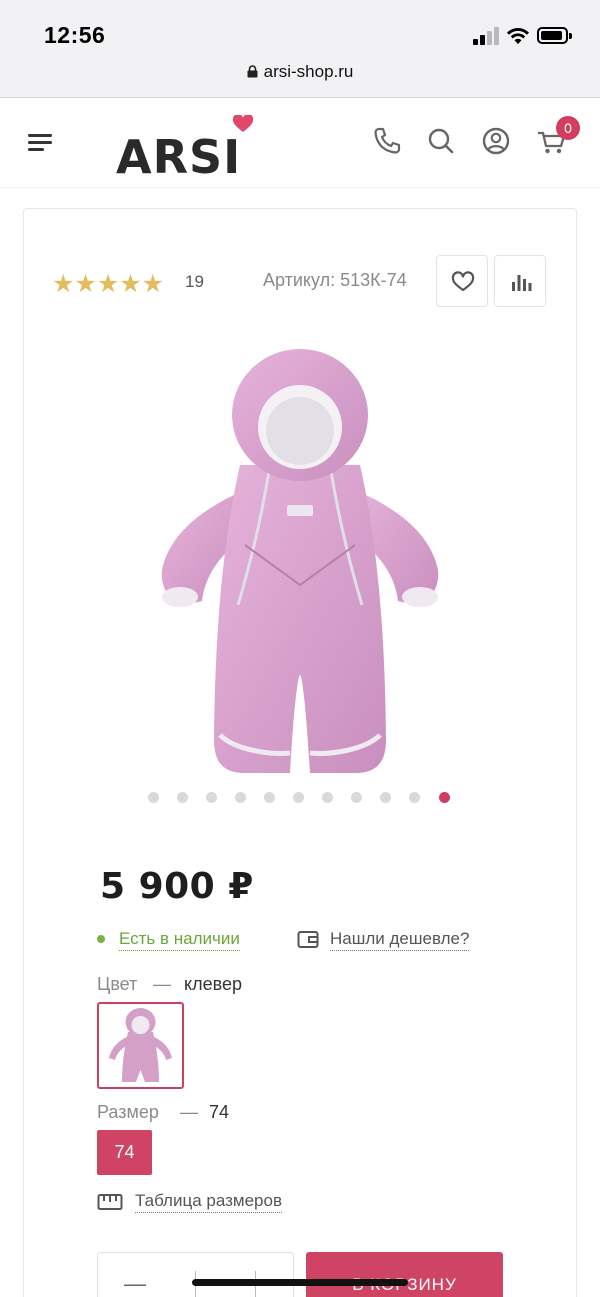 The width and height of the screenshot is (600, 1297). What do you see at coordinates (128, 1112) in the screenshot?
I see `size-label: Размер` at bounding box center [128, 1112].